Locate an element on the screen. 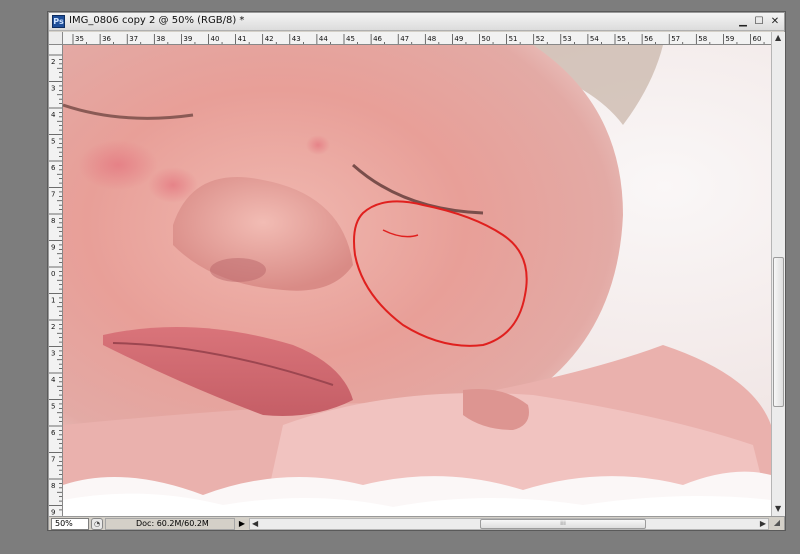 The width and height of the screenshot is (800, 554). ruler-label: 41 is located at coordinates (242, 39).